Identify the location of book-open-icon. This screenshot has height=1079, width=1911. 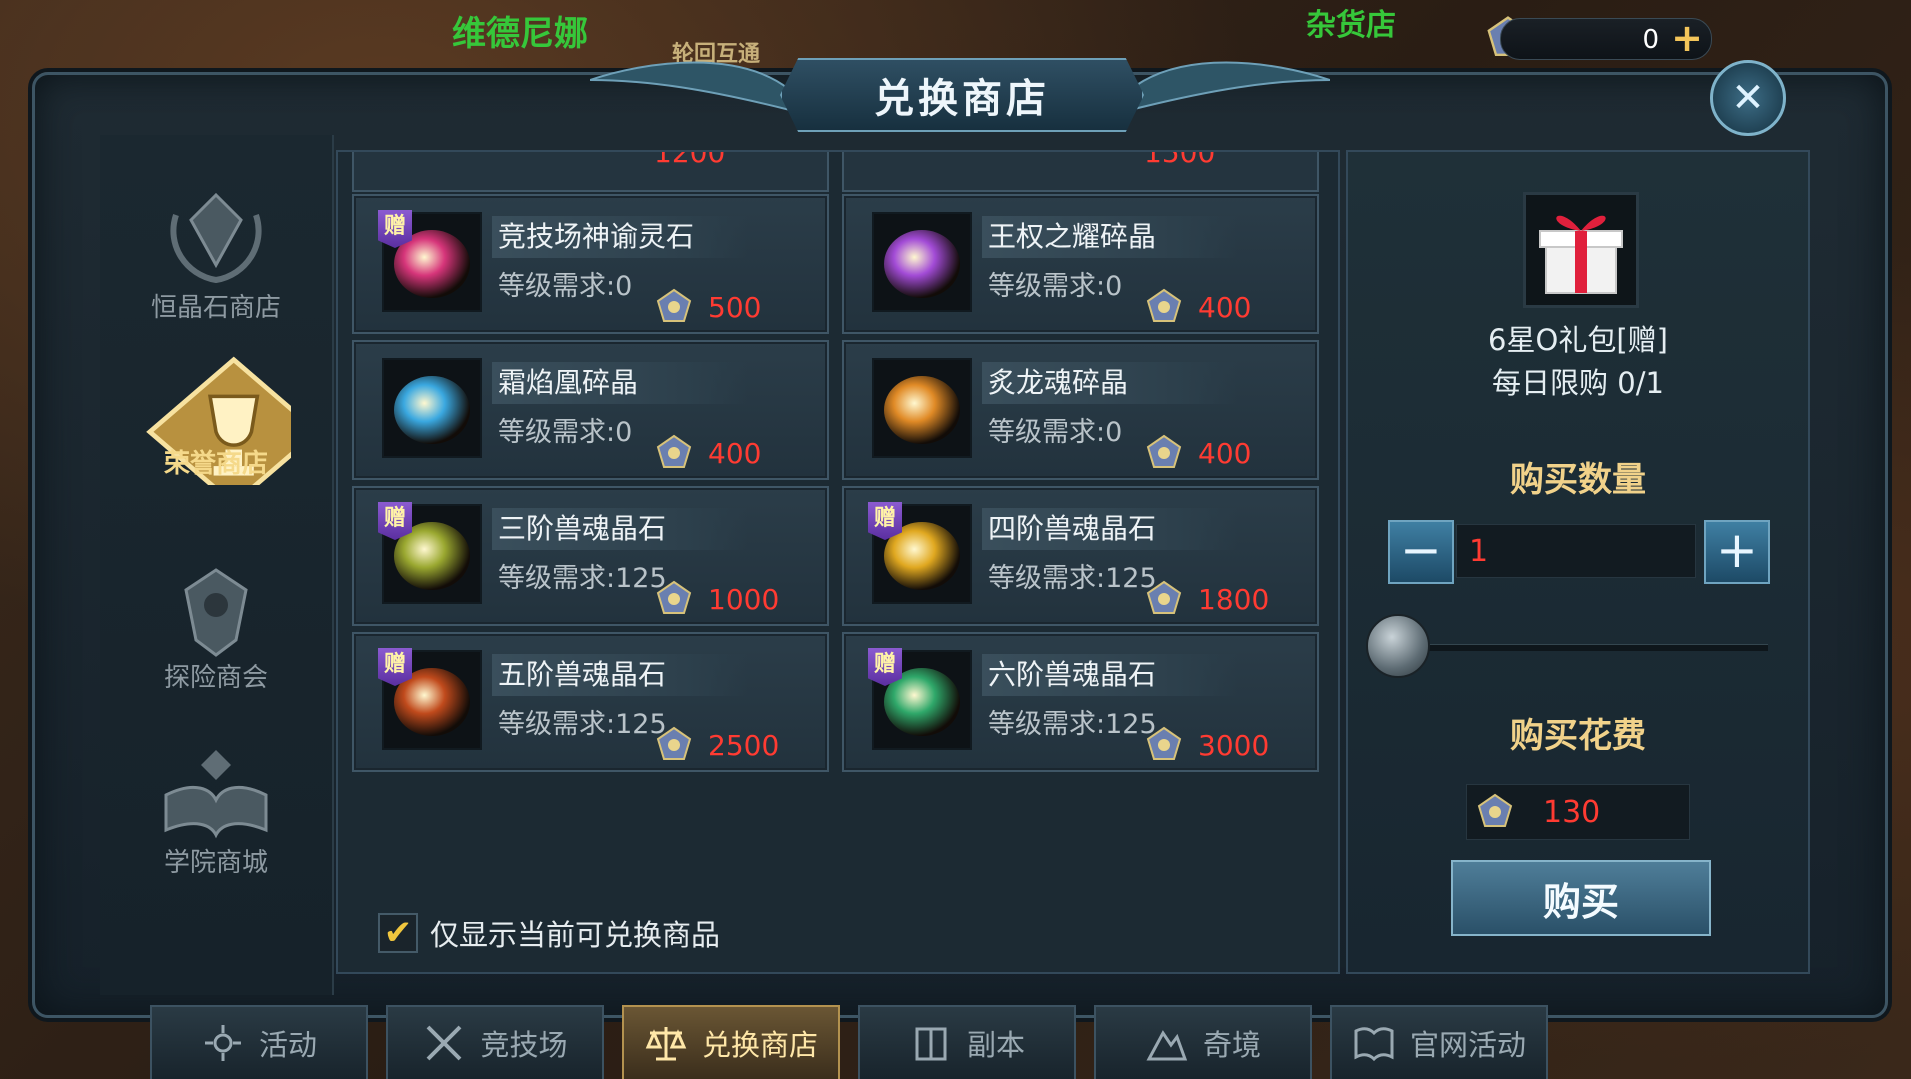
(1374, 1044).